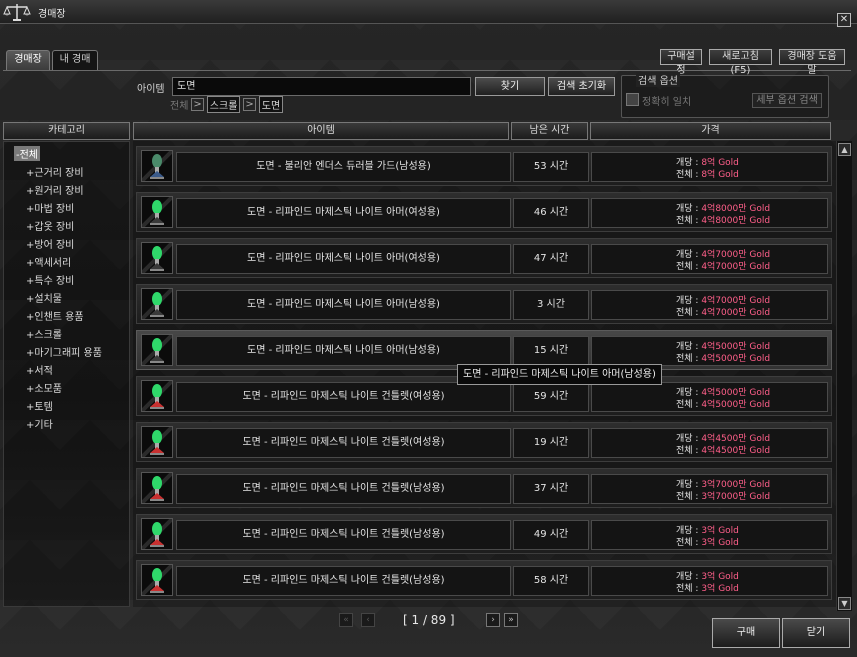 Image resolution: width=857 pixels, height=657 pixels. Describe the element at coordinates (157, 212) in the screenshot. I see `blueprint-green-icon` at that location.